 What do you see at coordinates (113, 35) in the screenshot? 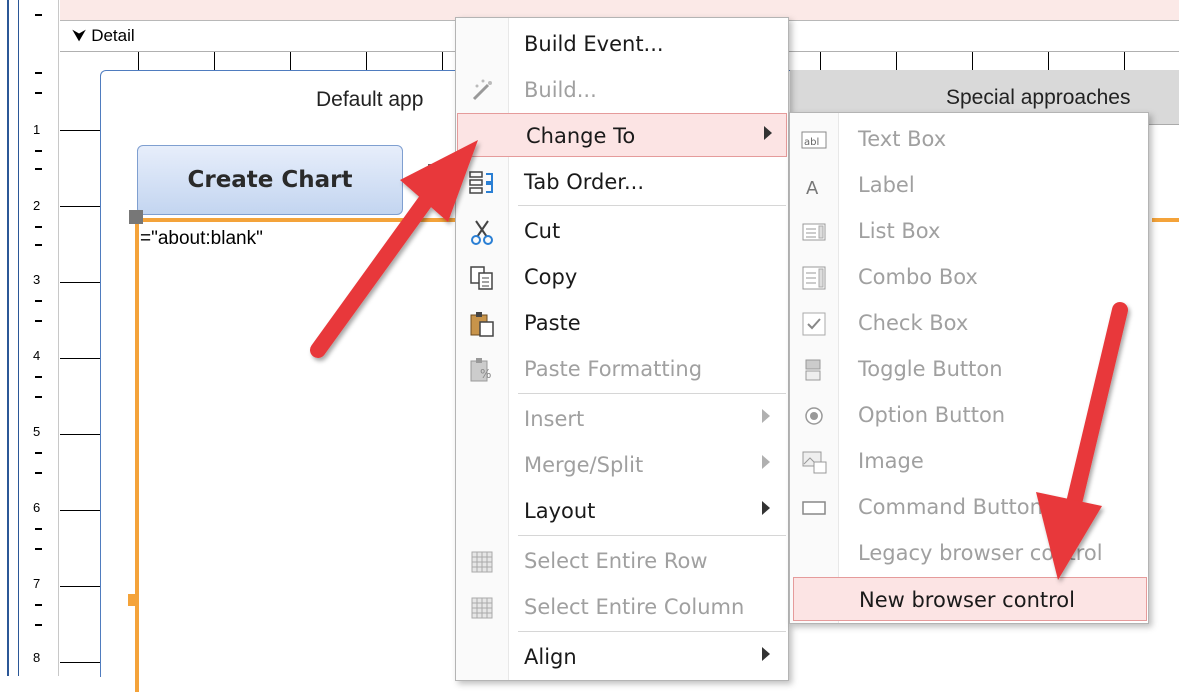
I see `detail-label-text: Detail` at bounding box center [113, 35].